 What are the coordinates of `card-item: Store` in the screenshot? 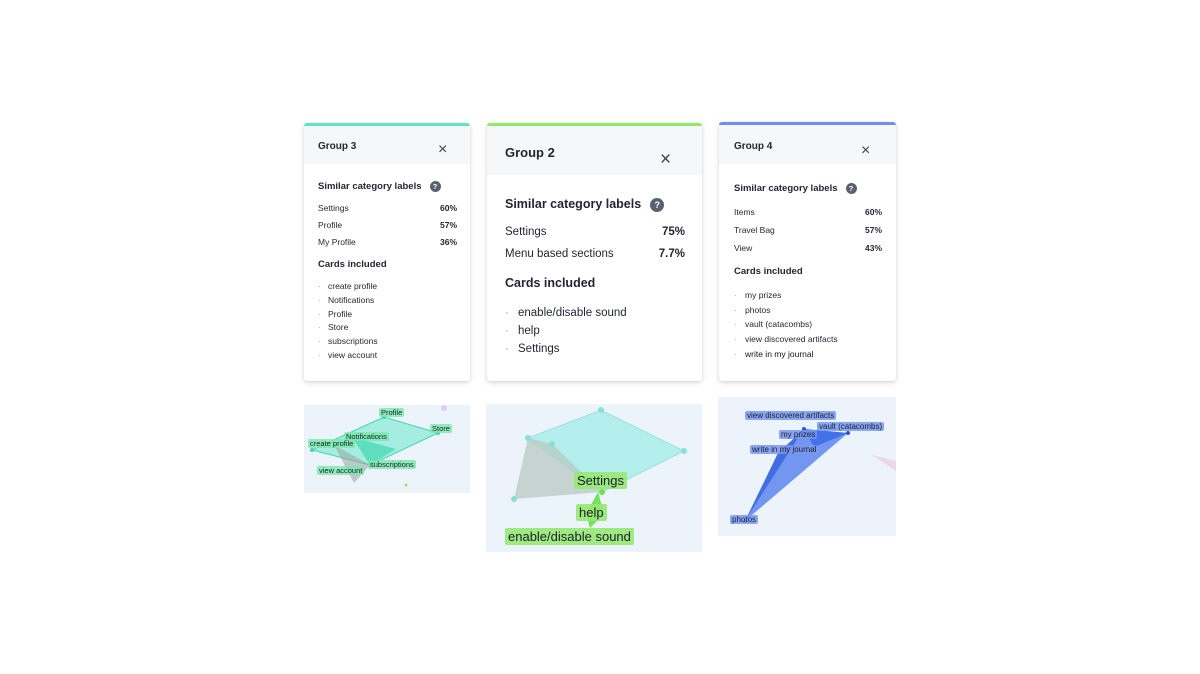 It's located at (348, 328).